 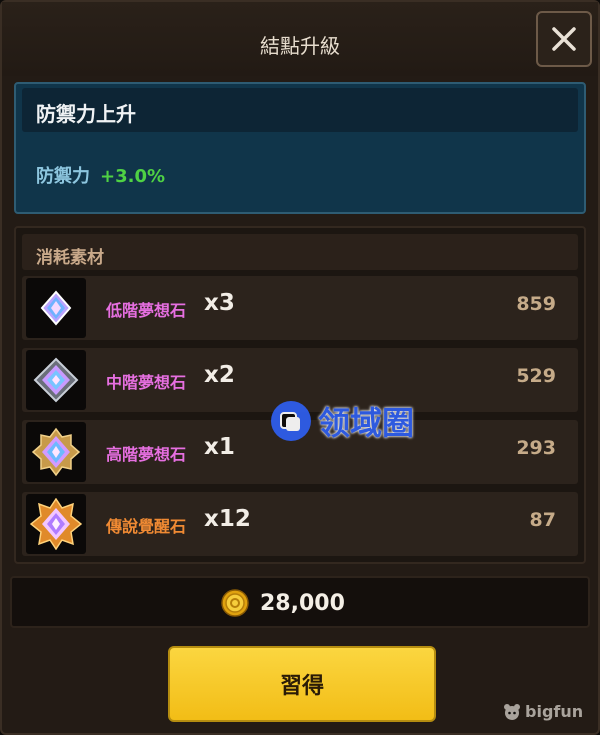 I want to click on bigfun-text: bigfun, so click(x=554, y=711).